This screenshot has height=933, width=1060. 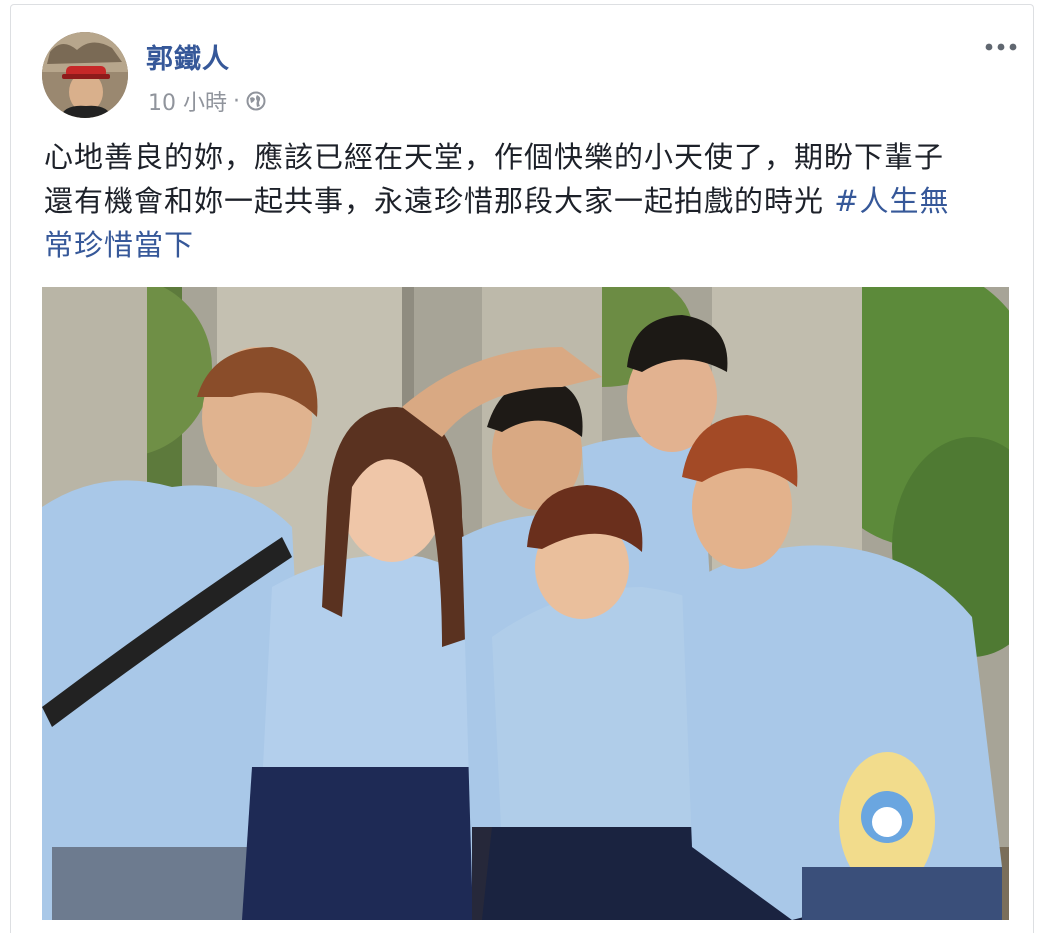 I want to click on post-text-line: 還有機會和妳一起共事，永遠珍惜那段大家一起拍戲的時光 #人生無, so click(x=534, y=201).